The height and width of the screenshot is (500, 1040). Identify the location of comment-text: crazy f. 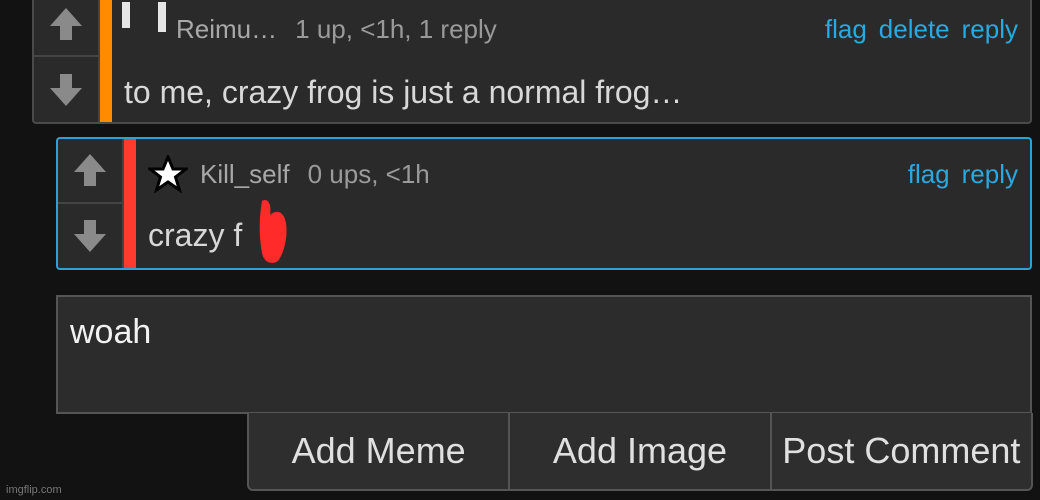
(195, 235).